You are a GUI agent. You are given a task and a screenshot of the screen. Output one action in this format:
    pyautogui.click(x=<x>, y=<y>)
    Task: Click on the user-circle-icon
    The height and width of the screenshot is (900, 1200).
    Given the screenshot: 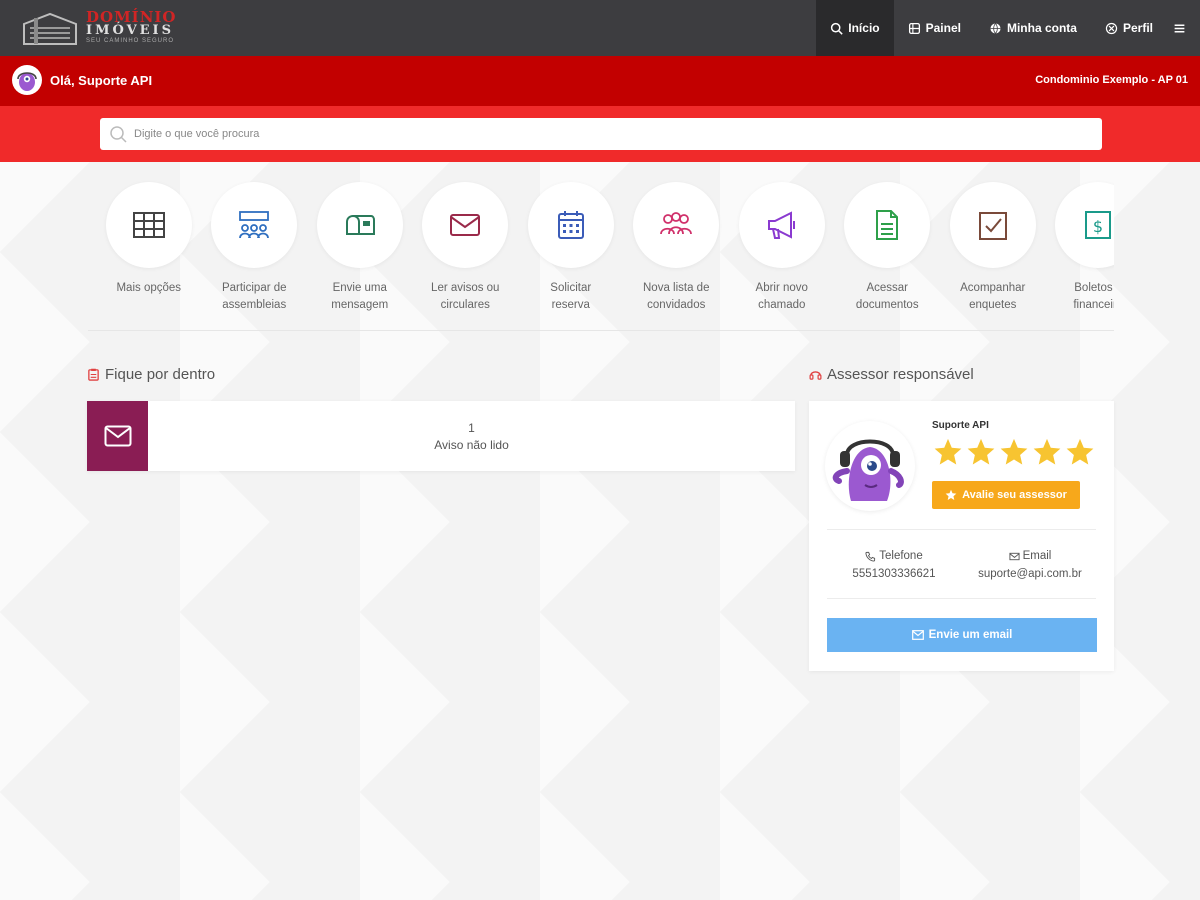 What is the action you would take?
    pyautogui.click(x=1111, y=28)
    